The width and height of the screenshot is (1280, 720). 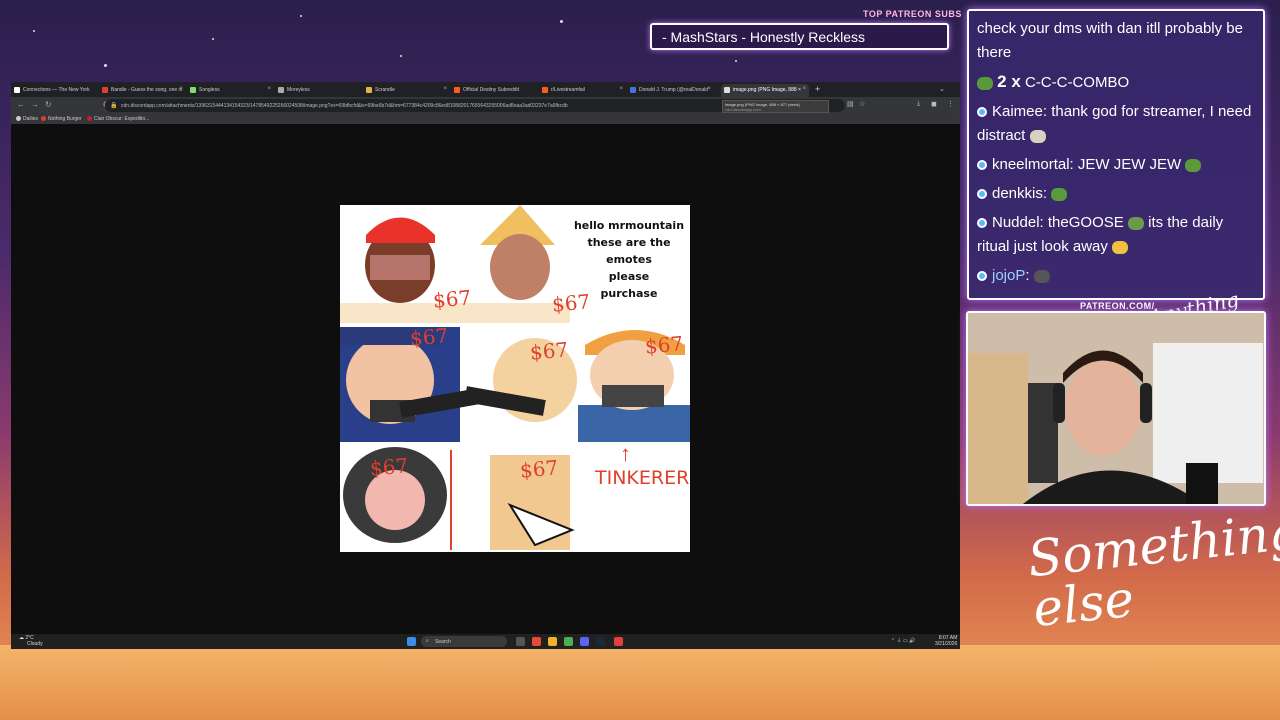 I want to click on bookmark-nothing-burger: Nothing Burger, so click(x=61, y=119).